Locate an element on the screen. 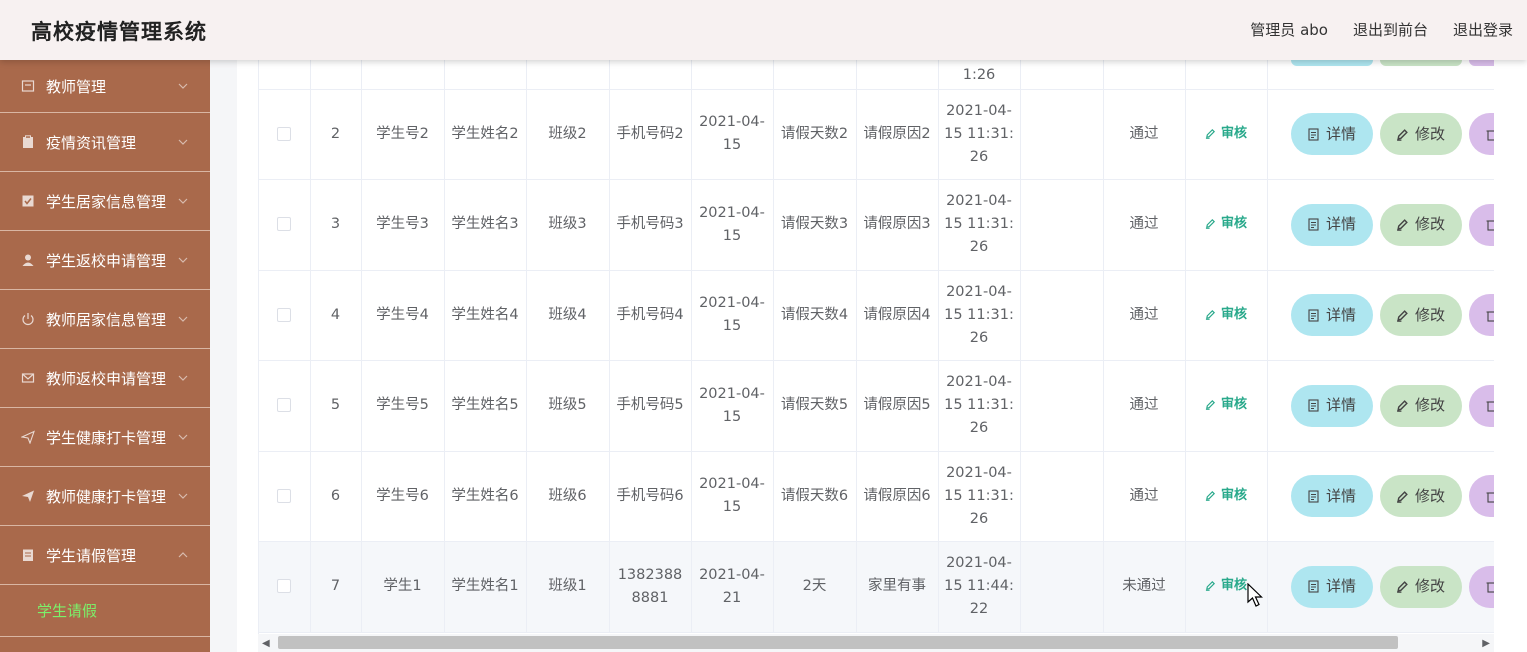 This screenshot has width=1527, height=652. sidebar-item-label: 学生健康打卡管理 is located at coordinates (106, 437).